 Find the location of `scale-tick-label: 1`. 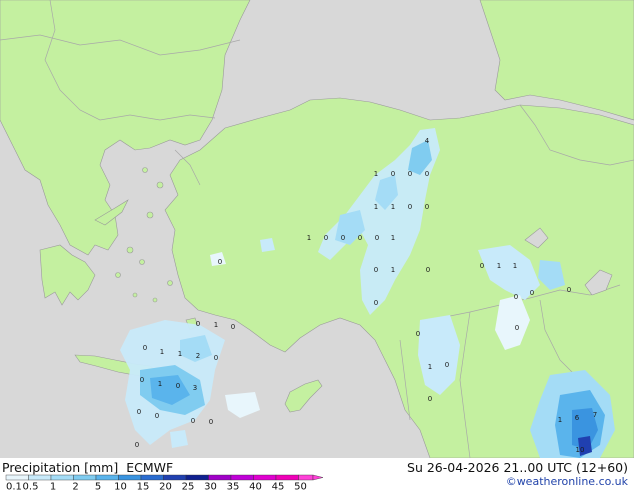

scale-tick-label: 1 is located at coordinates (53, 486).